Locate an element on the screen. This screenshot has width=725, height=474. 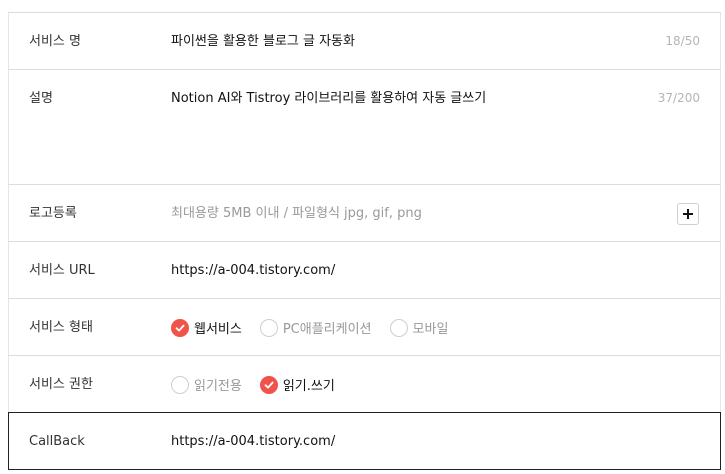
logo-row: 로고등록 최대용량 5MB 이내 / 파일형식 jpg, gif, png is located at coordinates (364, 213).